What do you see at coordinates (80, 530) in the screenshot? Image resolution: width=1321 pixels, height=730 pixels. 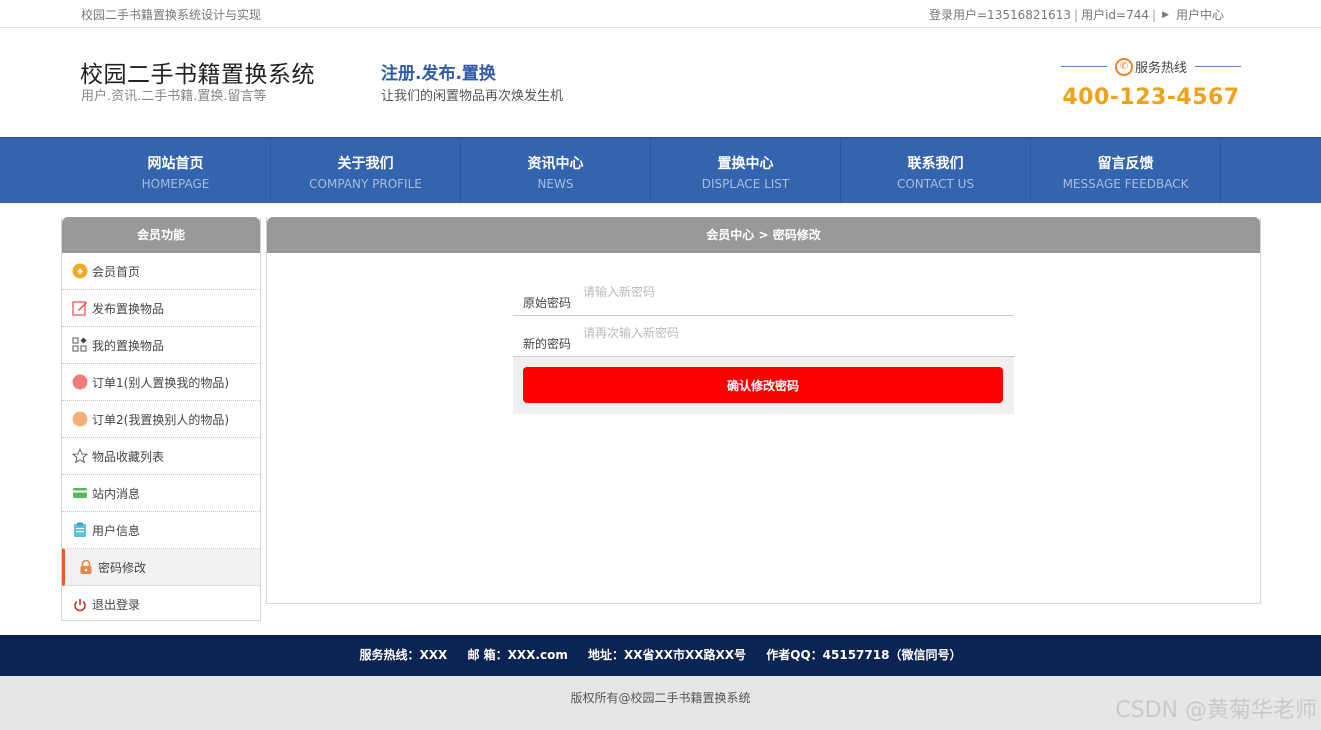 I see `user-info-icon` at bounding box center [80, 530].